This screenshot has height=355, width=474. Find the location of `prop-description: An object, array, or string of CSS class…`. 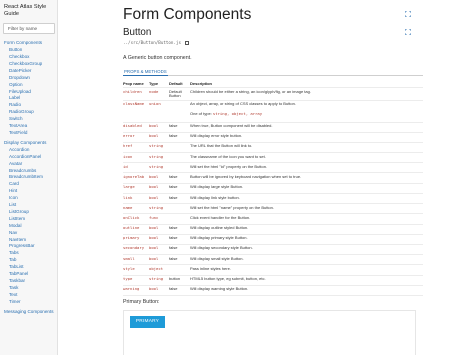

prop-description: An object, array, or string of CSS class… is located at coordinates (243, 109).